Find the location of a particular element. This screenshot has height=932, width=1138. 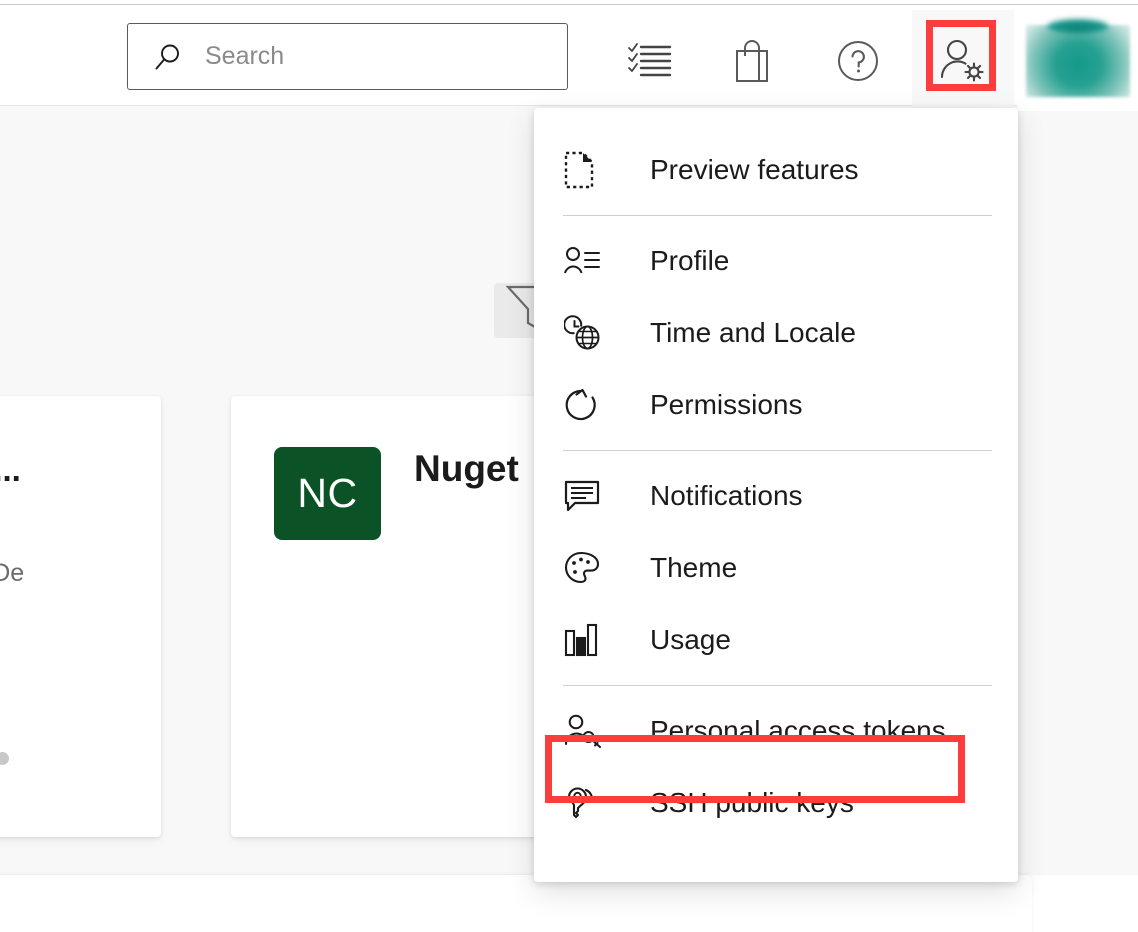

preview-document-icon is located at coordinates (586, 170).